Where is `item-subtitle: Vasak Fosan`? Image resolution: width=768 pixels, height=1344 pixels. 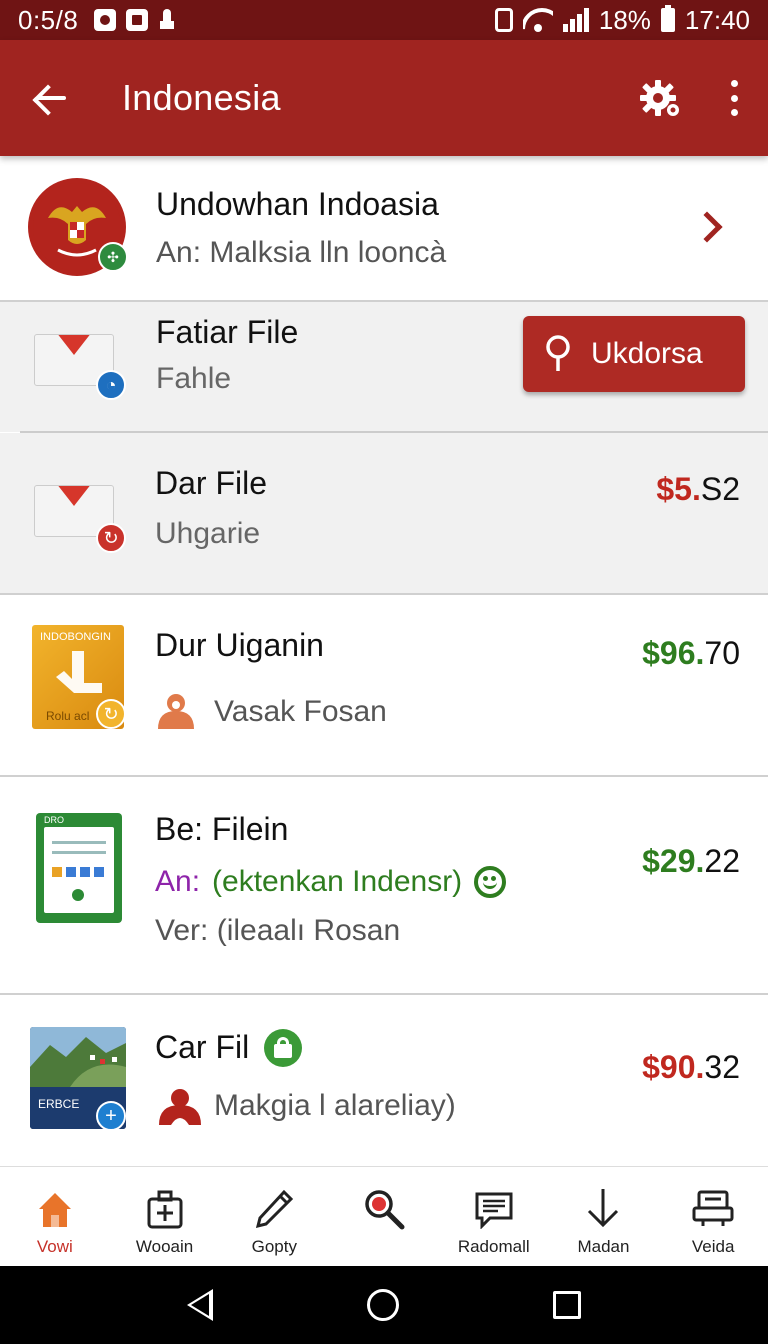 item-subtitle: Vasak Fosan is located at coordinates (300, 711).